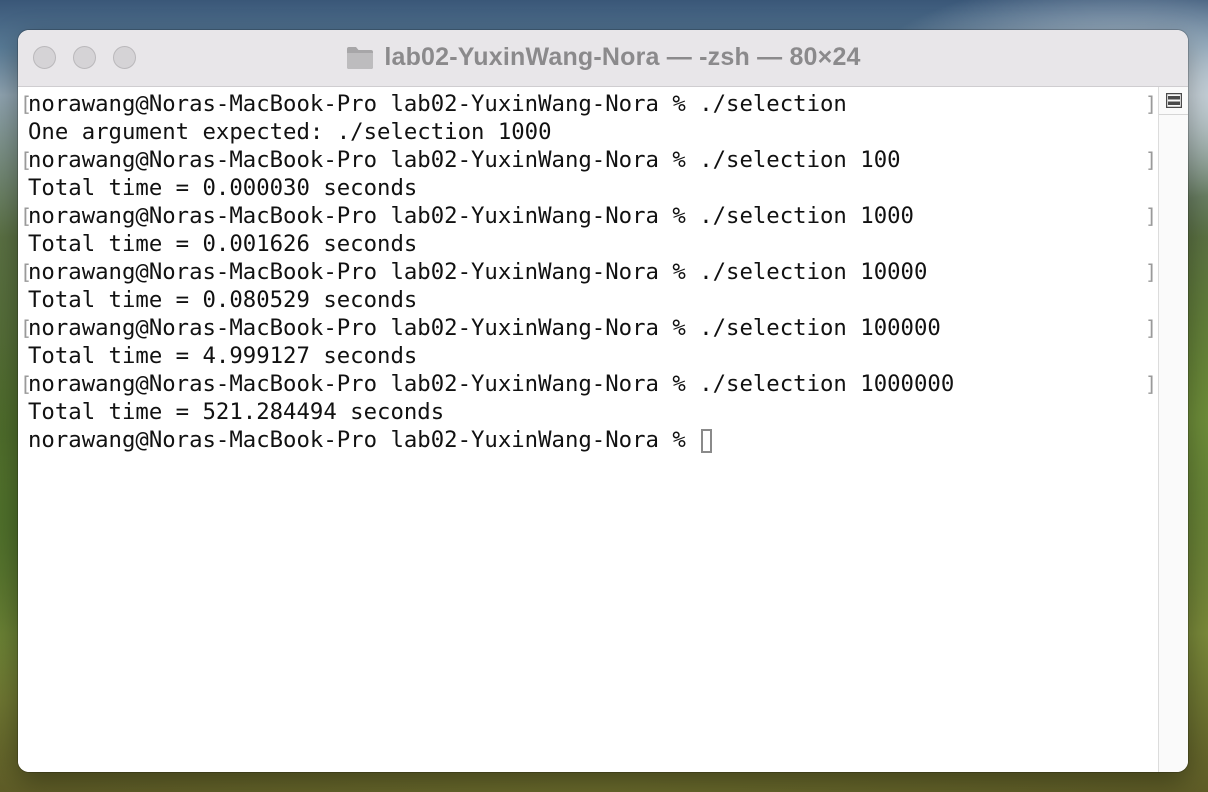 The width and height of the screenshot is (1208, 792). What do you see at coordinates (360, 58) in the screenshot?
I see `folder-icon` at bounding box center [360, 58].